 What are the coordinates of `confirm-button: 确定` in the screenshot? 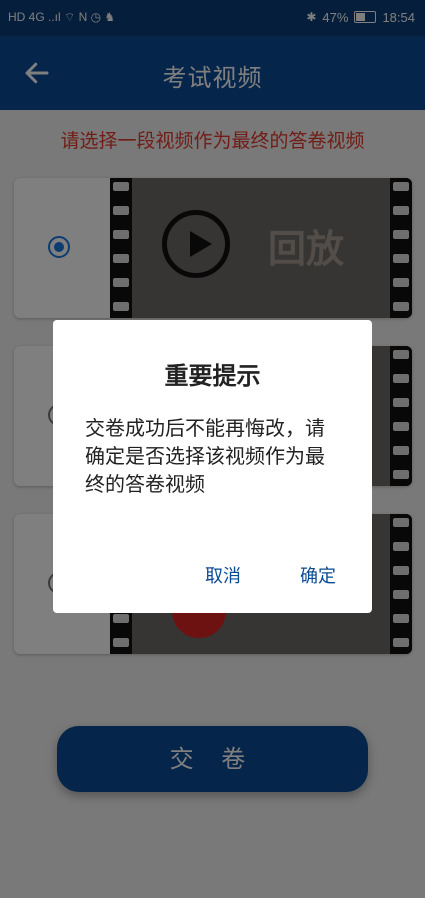 It's located at (318, 575).